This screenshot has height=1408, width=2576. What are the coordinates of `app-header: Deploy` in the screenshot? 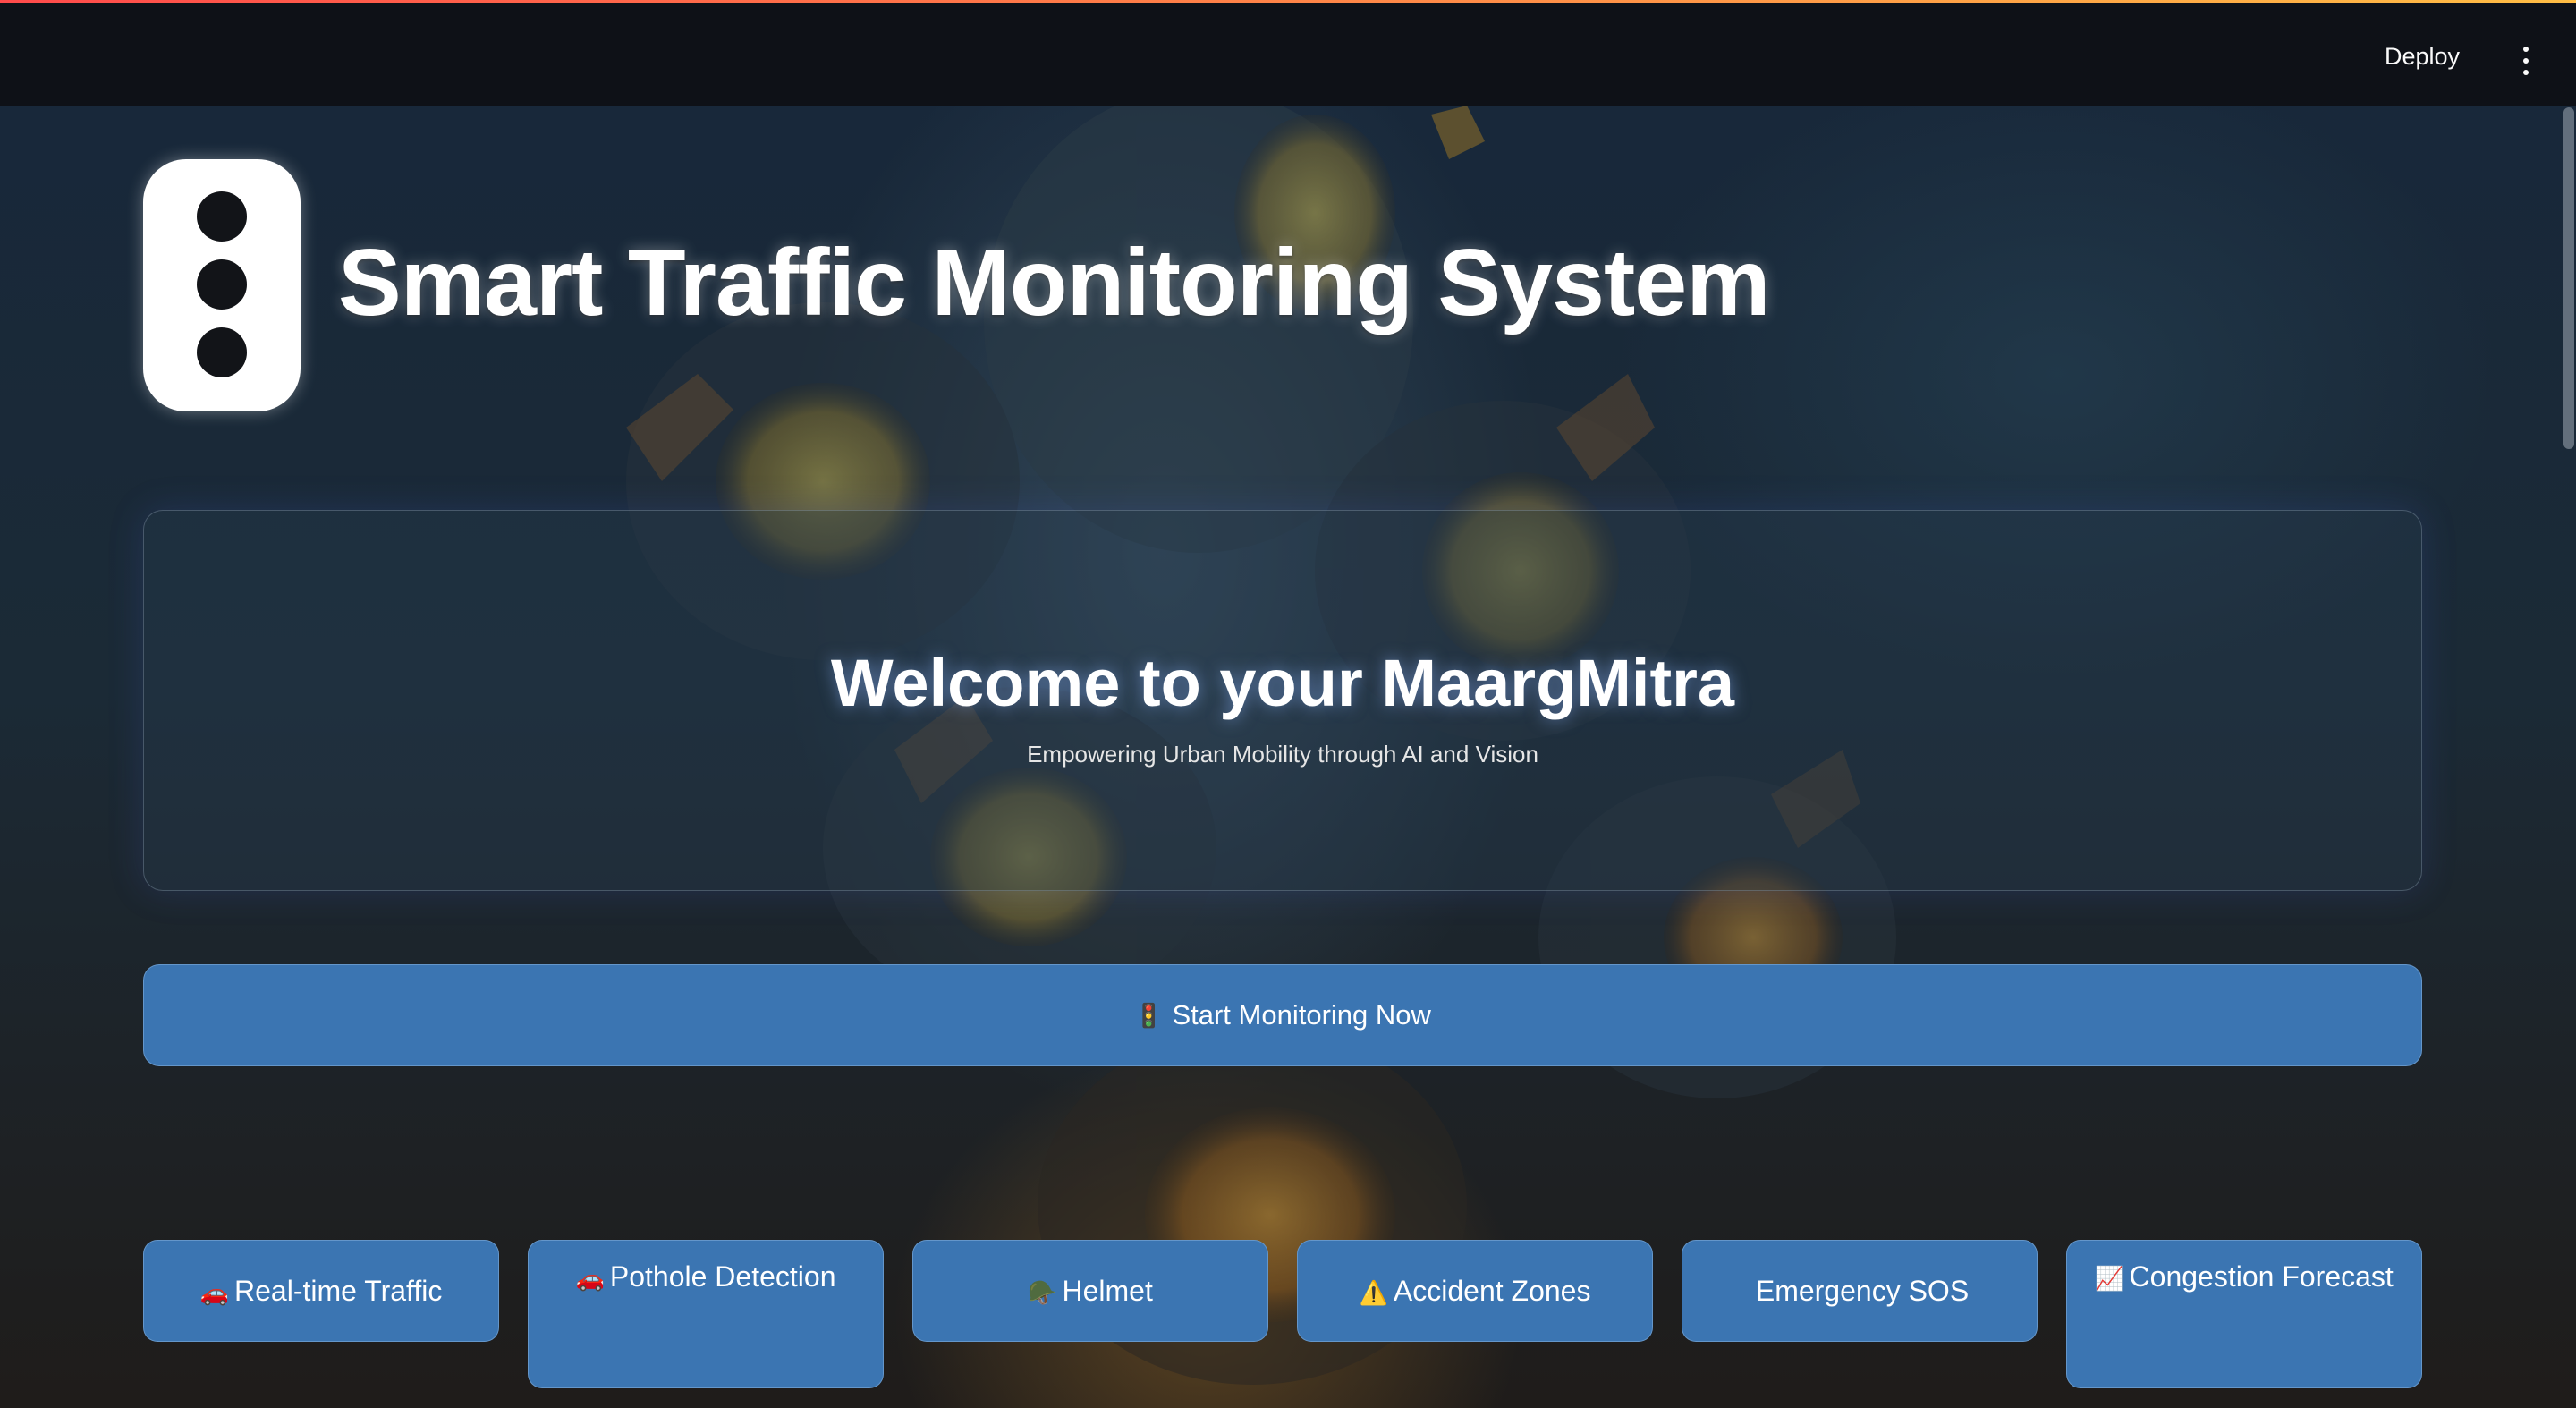 It's located at (1288, 53).